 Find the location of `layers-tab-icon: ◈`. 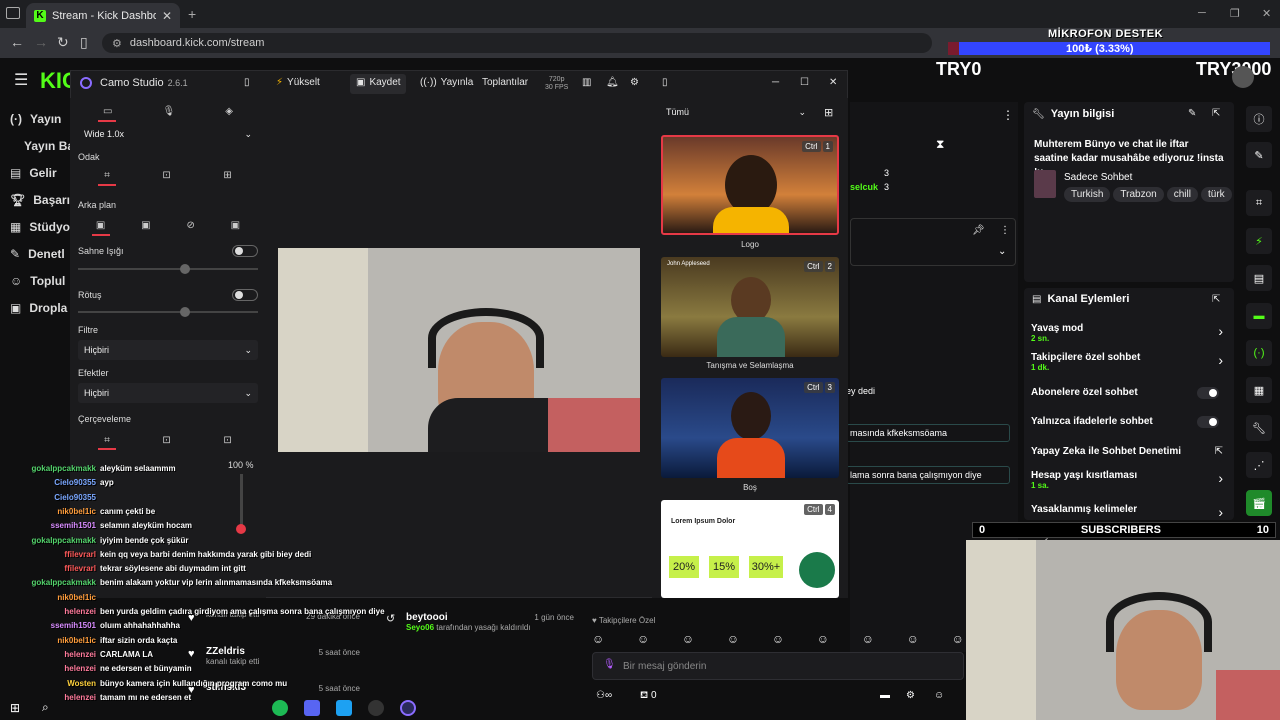

layers-tab-icon: ◈ is located at coordinates (229, 111).